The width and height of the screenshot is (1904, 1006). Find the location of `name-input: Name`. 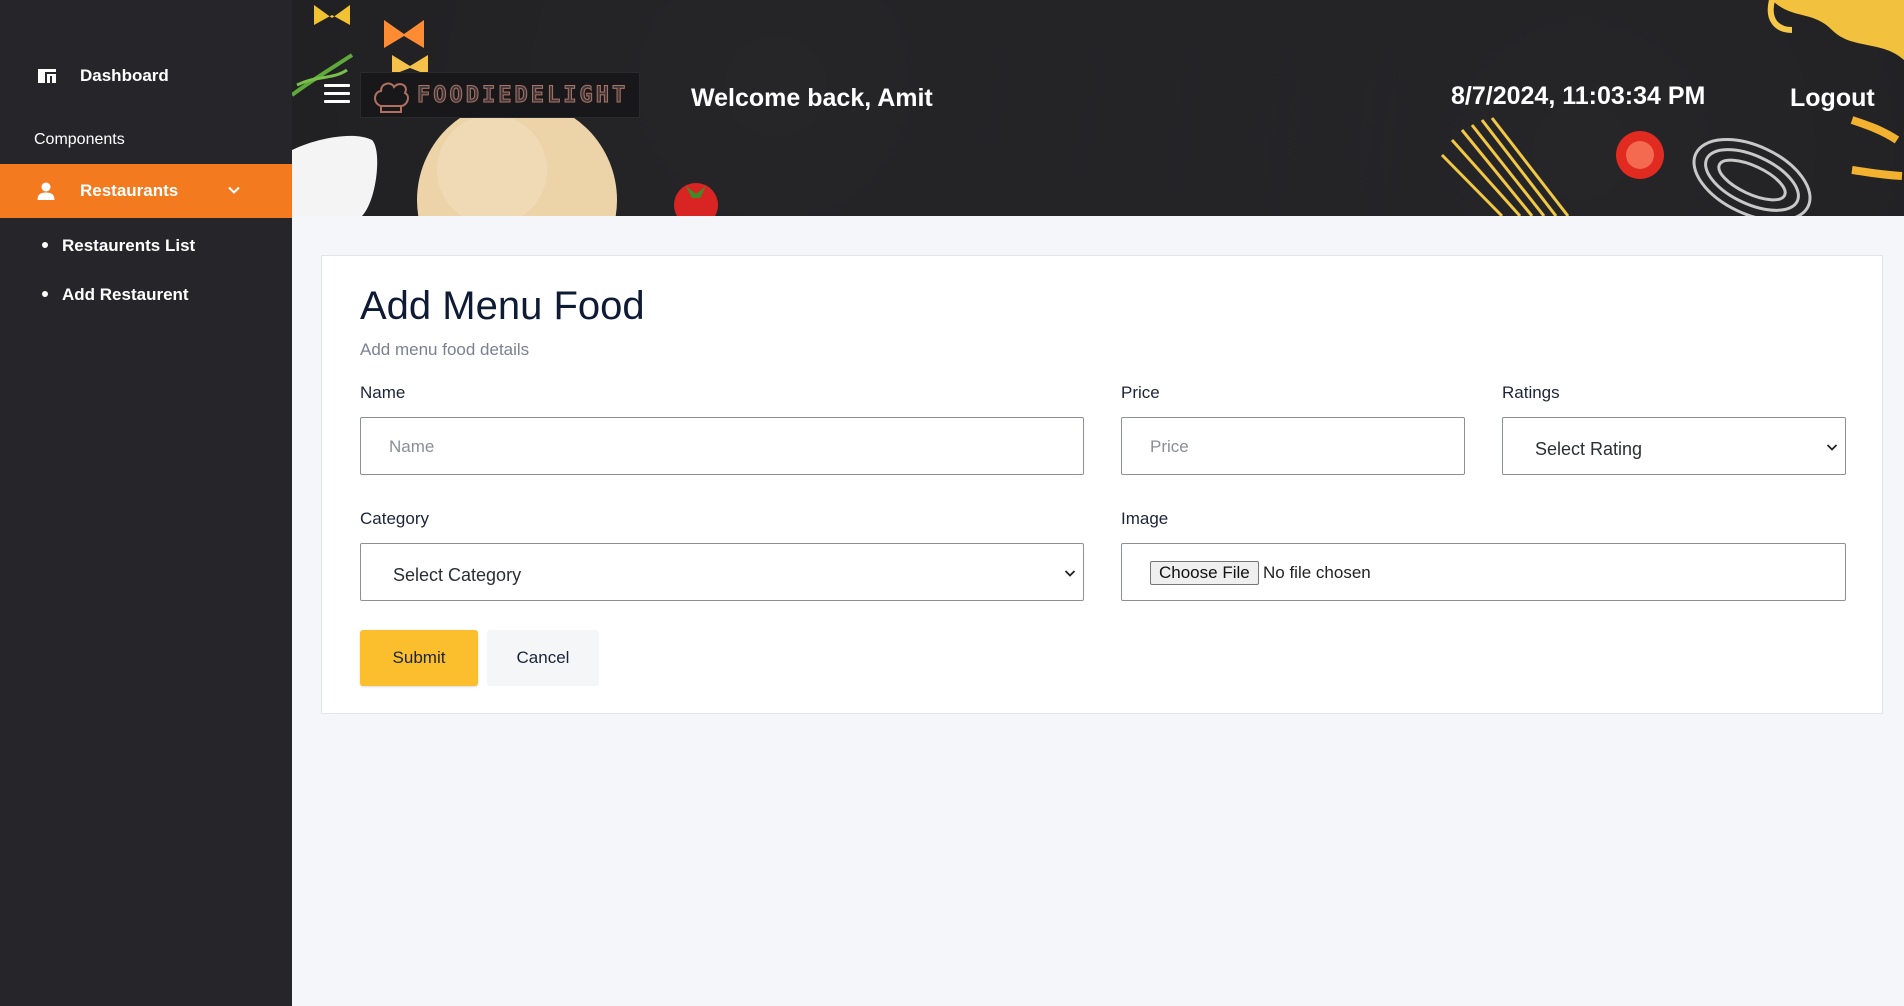

name-input: Name is located at coordinates (722, 446).